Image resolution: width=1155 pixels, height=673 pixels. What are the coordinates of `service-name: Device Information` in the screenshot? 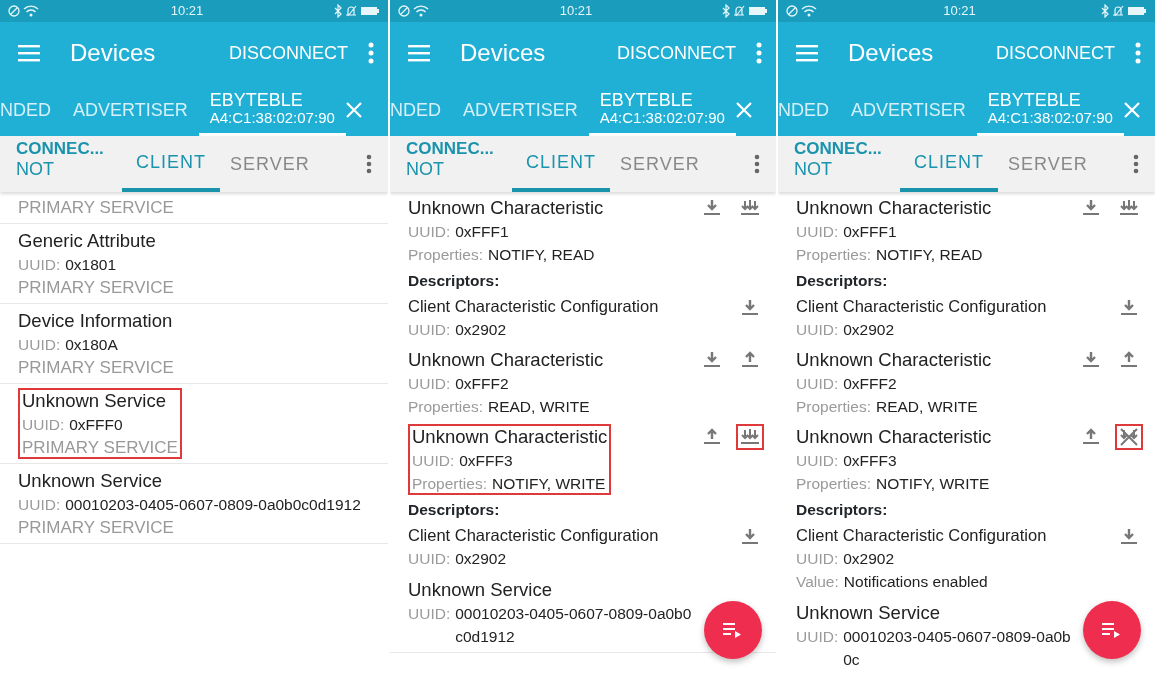 It's located at (96, 321).